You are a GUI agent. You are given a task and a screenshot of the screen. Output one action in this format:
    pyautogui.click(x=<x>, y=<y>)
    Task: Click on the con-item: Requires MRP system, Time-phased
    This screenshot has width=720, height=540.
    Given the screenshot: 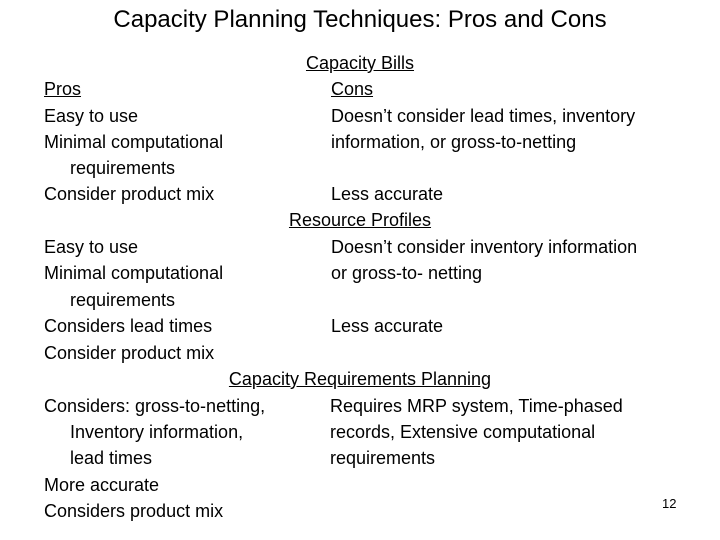 What is the action you would take?
    pyautogui.click(x=476, y=406)
    